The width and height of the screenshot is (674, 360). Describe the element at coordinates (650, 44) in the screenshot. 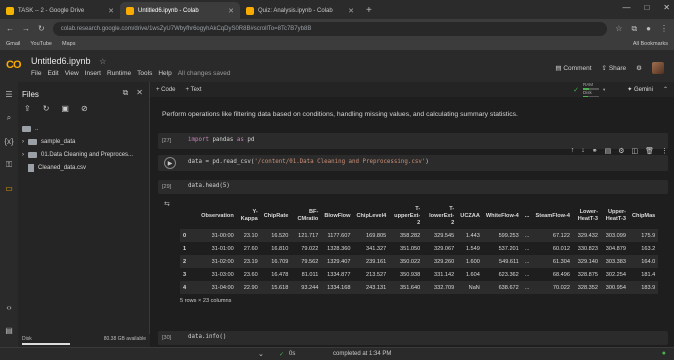

I see `all-bookmarks: All Bookmarks` at that location.